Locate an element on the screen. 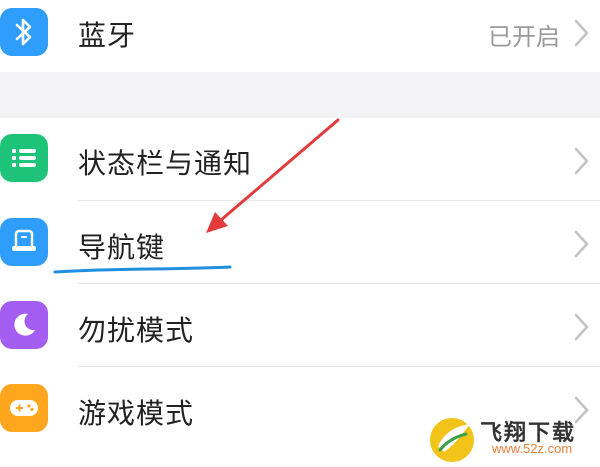 The image size is (600, 467). settings-row-label: 状态栏与通知 is located at coordinates (165, 163).